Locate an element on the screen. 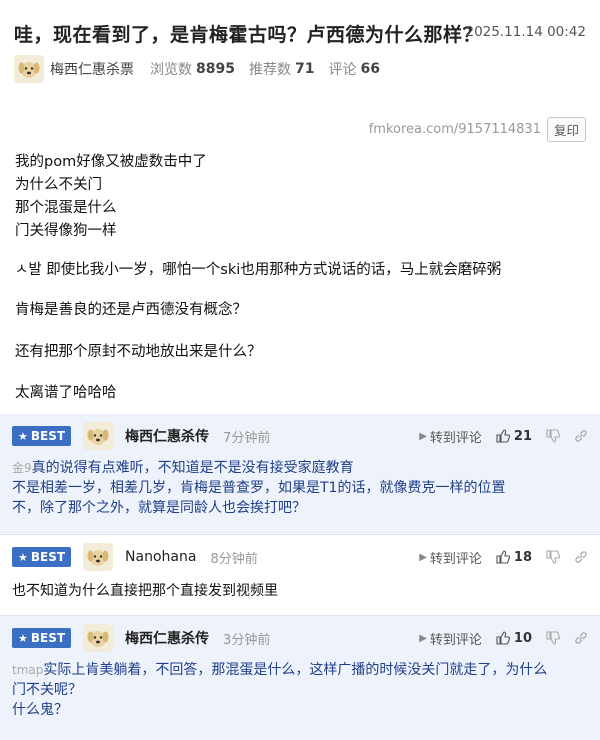  views-count: 8895 is located at coordinates (215, 69).